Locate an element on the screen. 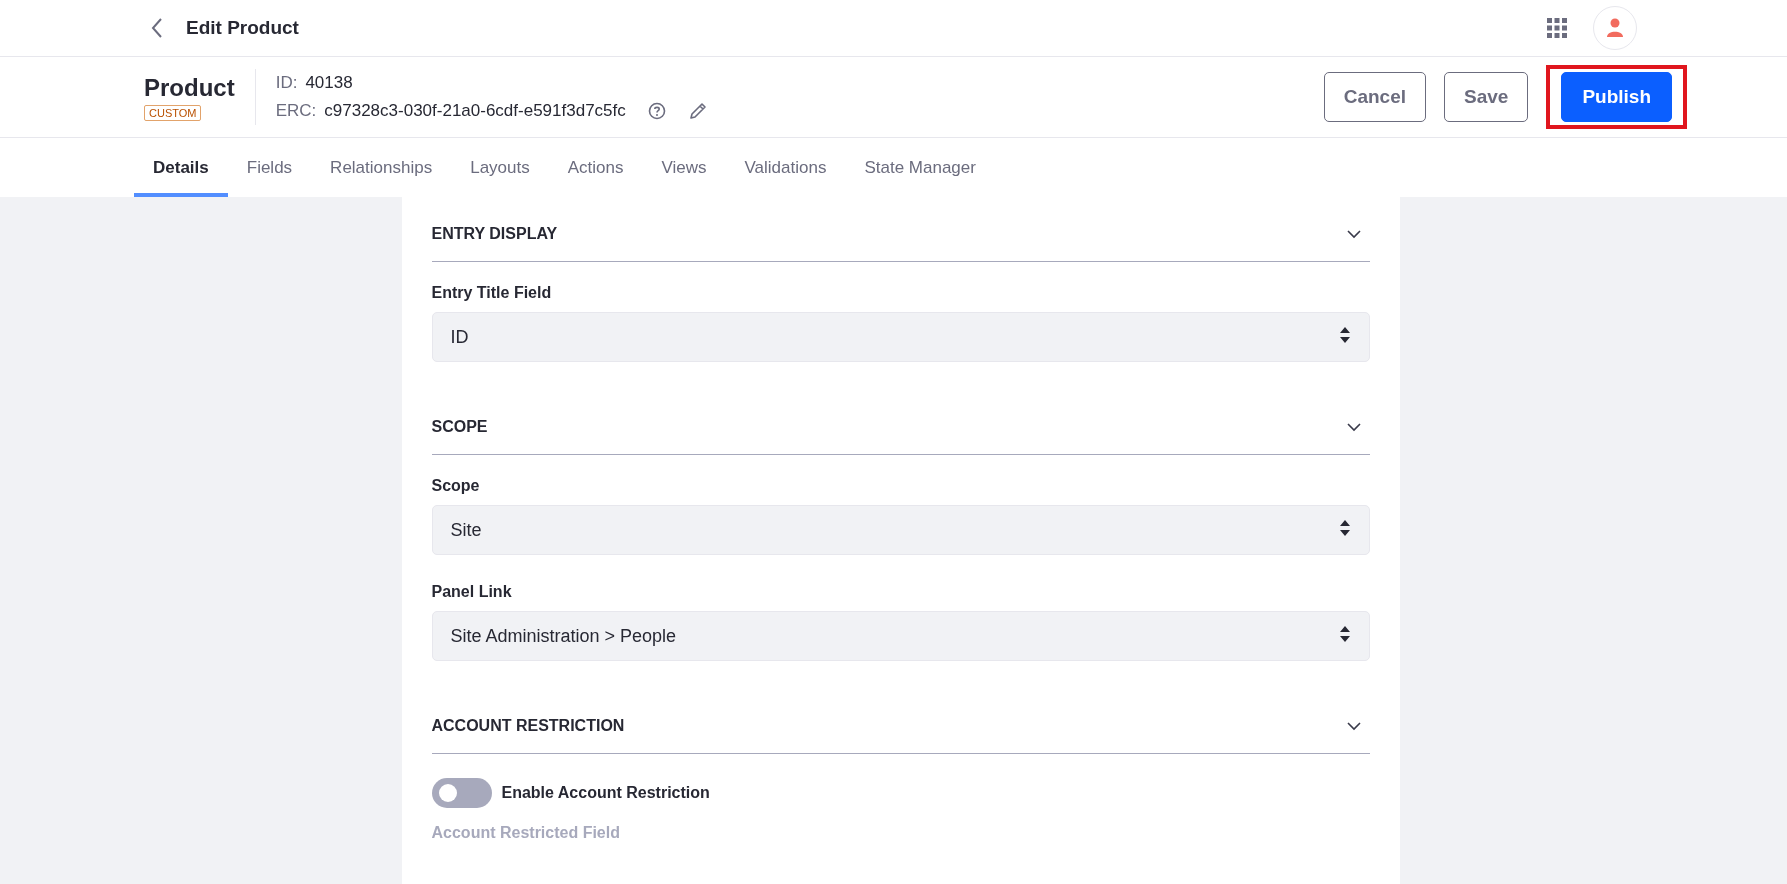  section-header: ENTRY DISPLAY is located at coordinates (900, 240).